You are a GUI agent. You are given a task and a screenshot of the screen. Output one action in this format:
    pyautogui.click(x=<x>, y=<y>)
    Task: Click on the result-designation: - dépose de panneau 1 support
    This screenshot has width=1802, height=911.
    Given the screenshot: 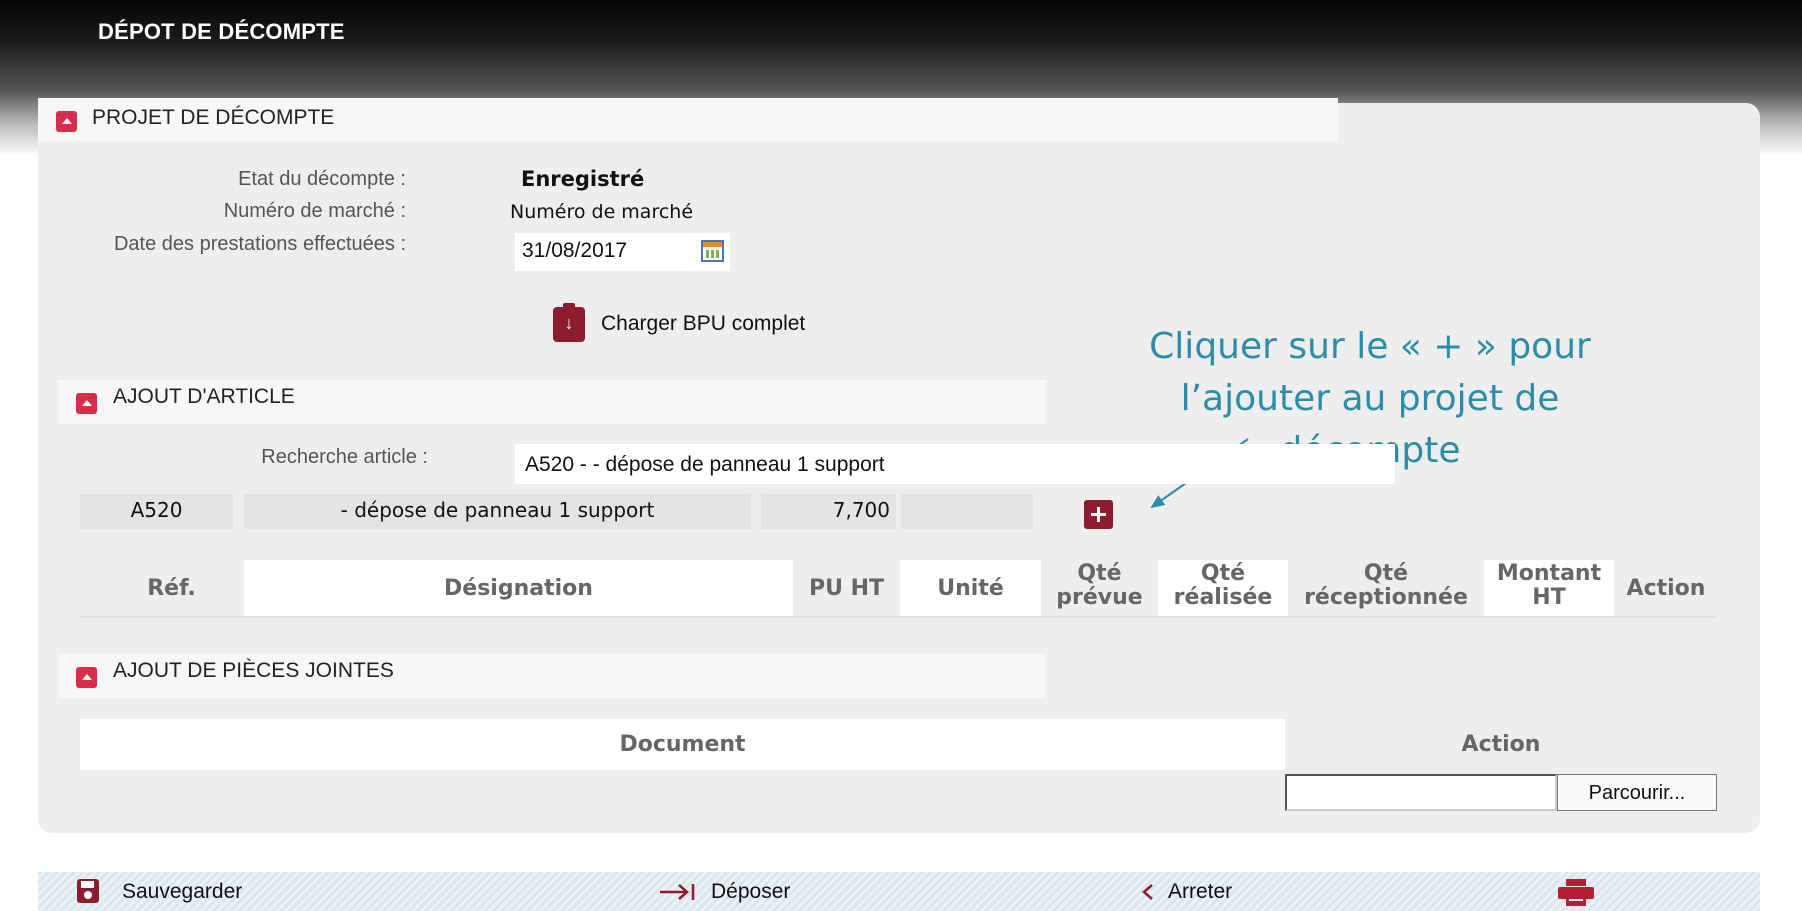 What is the action you would take?
    pyautogui.click(x=497, y=511)
    